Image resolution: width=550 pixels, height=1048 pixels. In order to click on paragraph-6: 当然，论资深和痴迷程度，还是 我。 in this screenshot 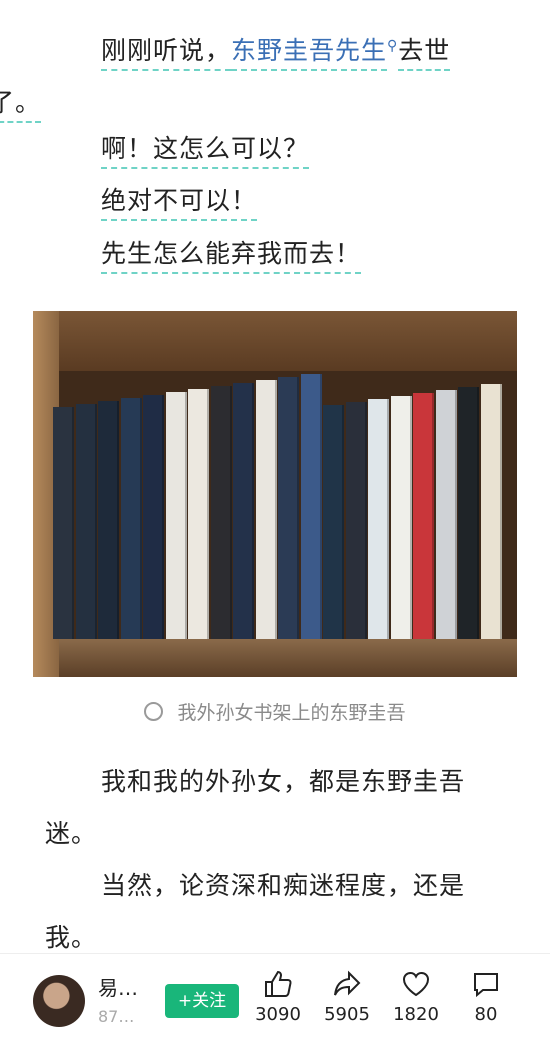, I will do `click(280, 912)`.